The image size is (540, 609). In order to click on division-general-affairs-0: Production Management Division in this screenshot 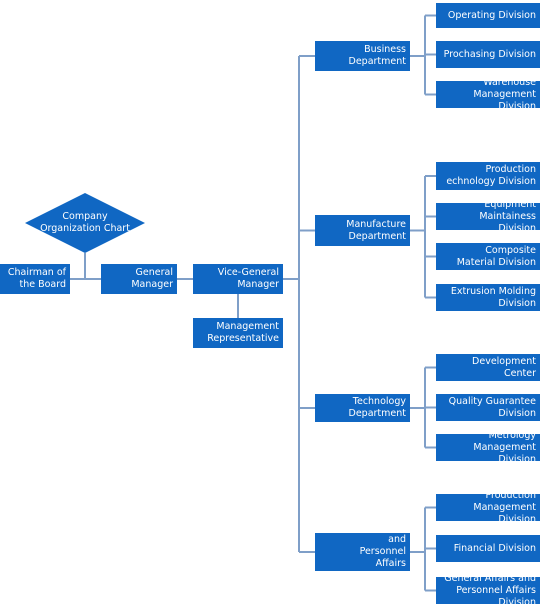, I will do `click(488, 507)`.